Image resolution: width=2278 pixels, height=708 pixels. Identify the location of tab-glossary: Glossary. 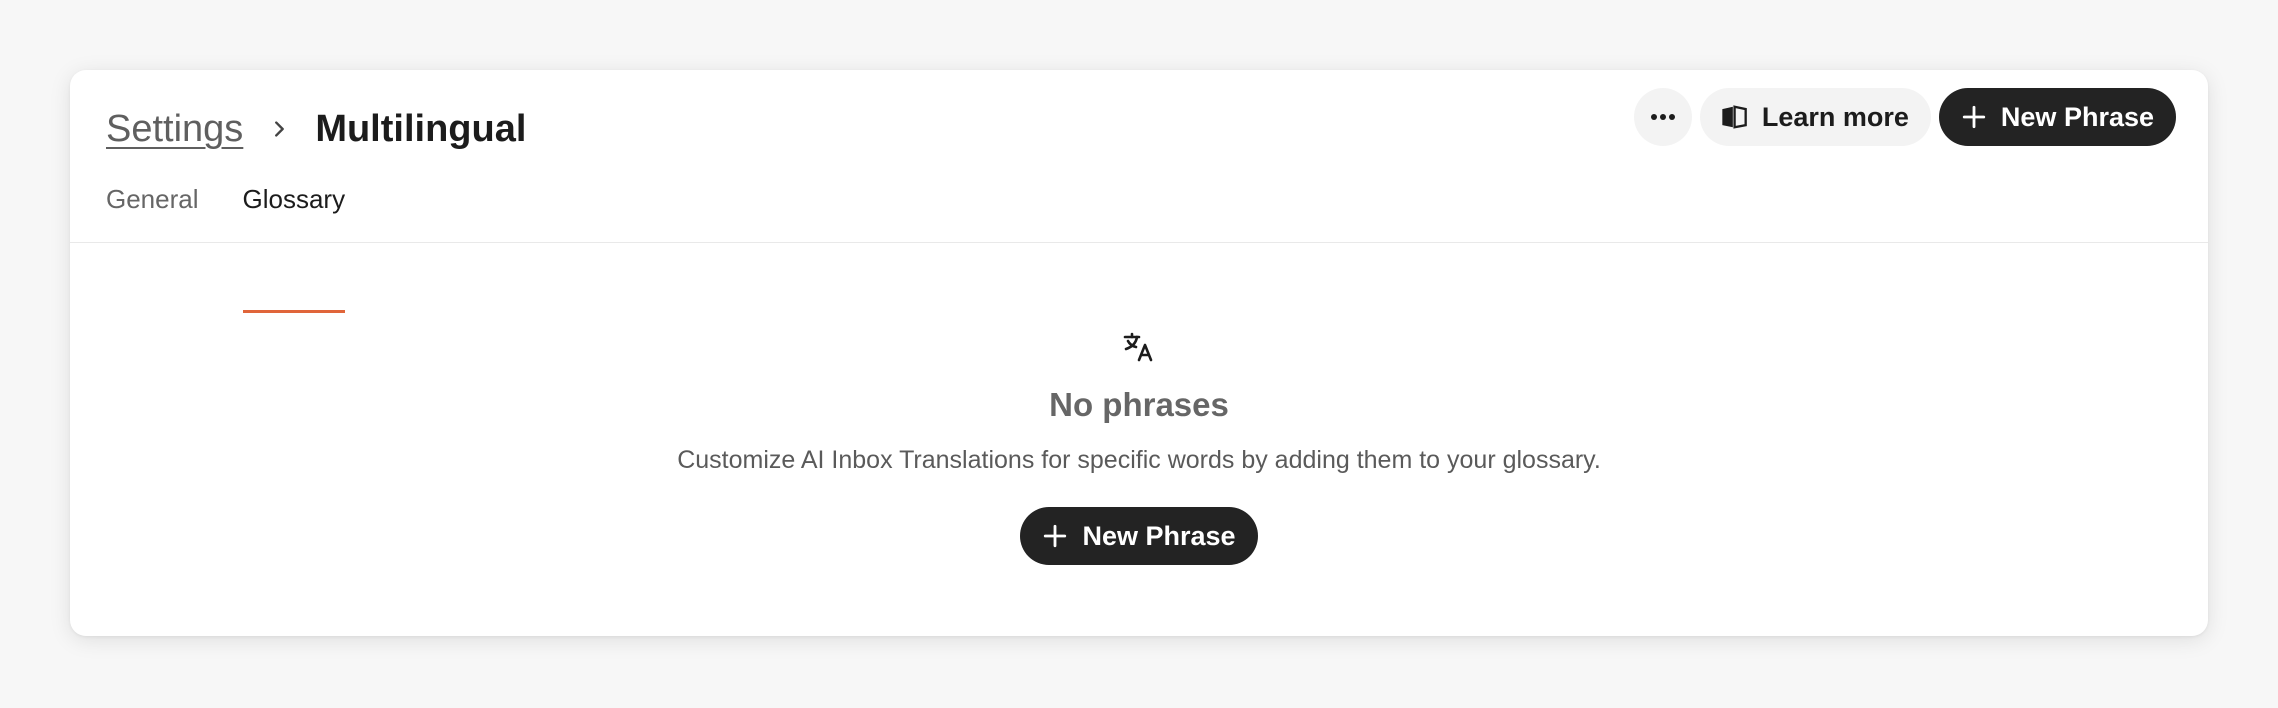
(294, 248).